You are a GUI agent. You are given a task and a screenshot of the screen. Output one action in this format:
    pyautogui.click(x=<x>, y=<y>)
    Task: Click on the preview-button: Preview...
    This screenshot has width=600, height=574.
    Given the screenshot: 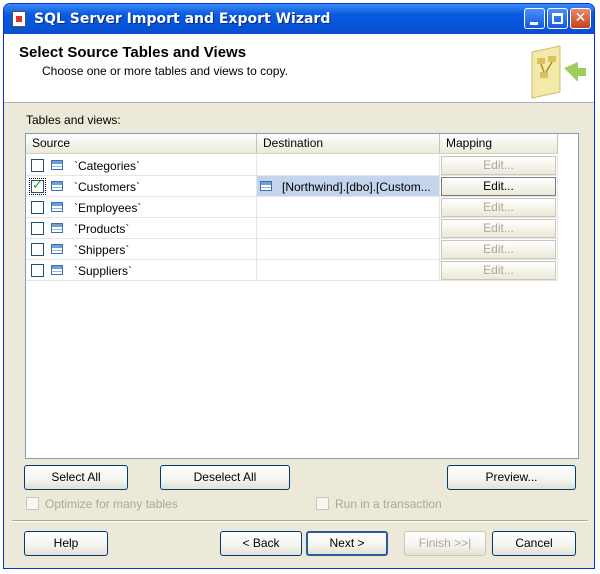 What is the action you would take?
    pyautogui.click(x=511, y=477)
    